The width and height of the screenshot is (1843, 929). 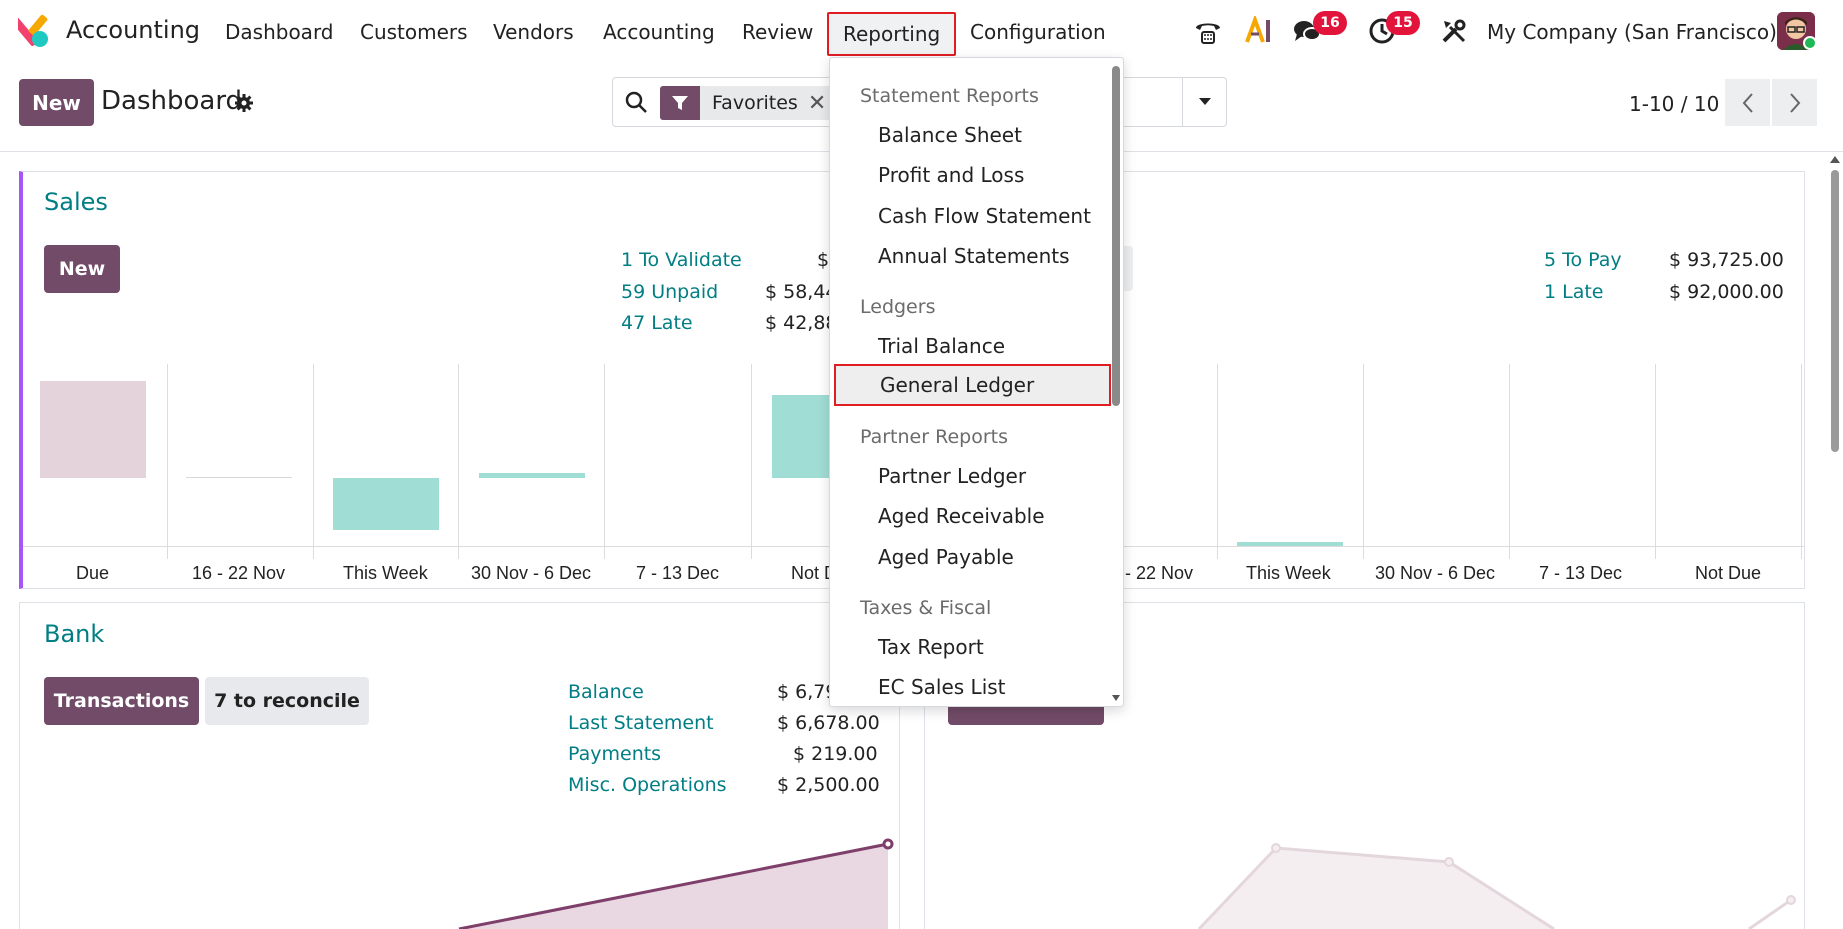 What do you see at coordinates (121, 701) in the screenshot?
I see `bank-transactions-button: Transactions` at bounding box center [121, 701].